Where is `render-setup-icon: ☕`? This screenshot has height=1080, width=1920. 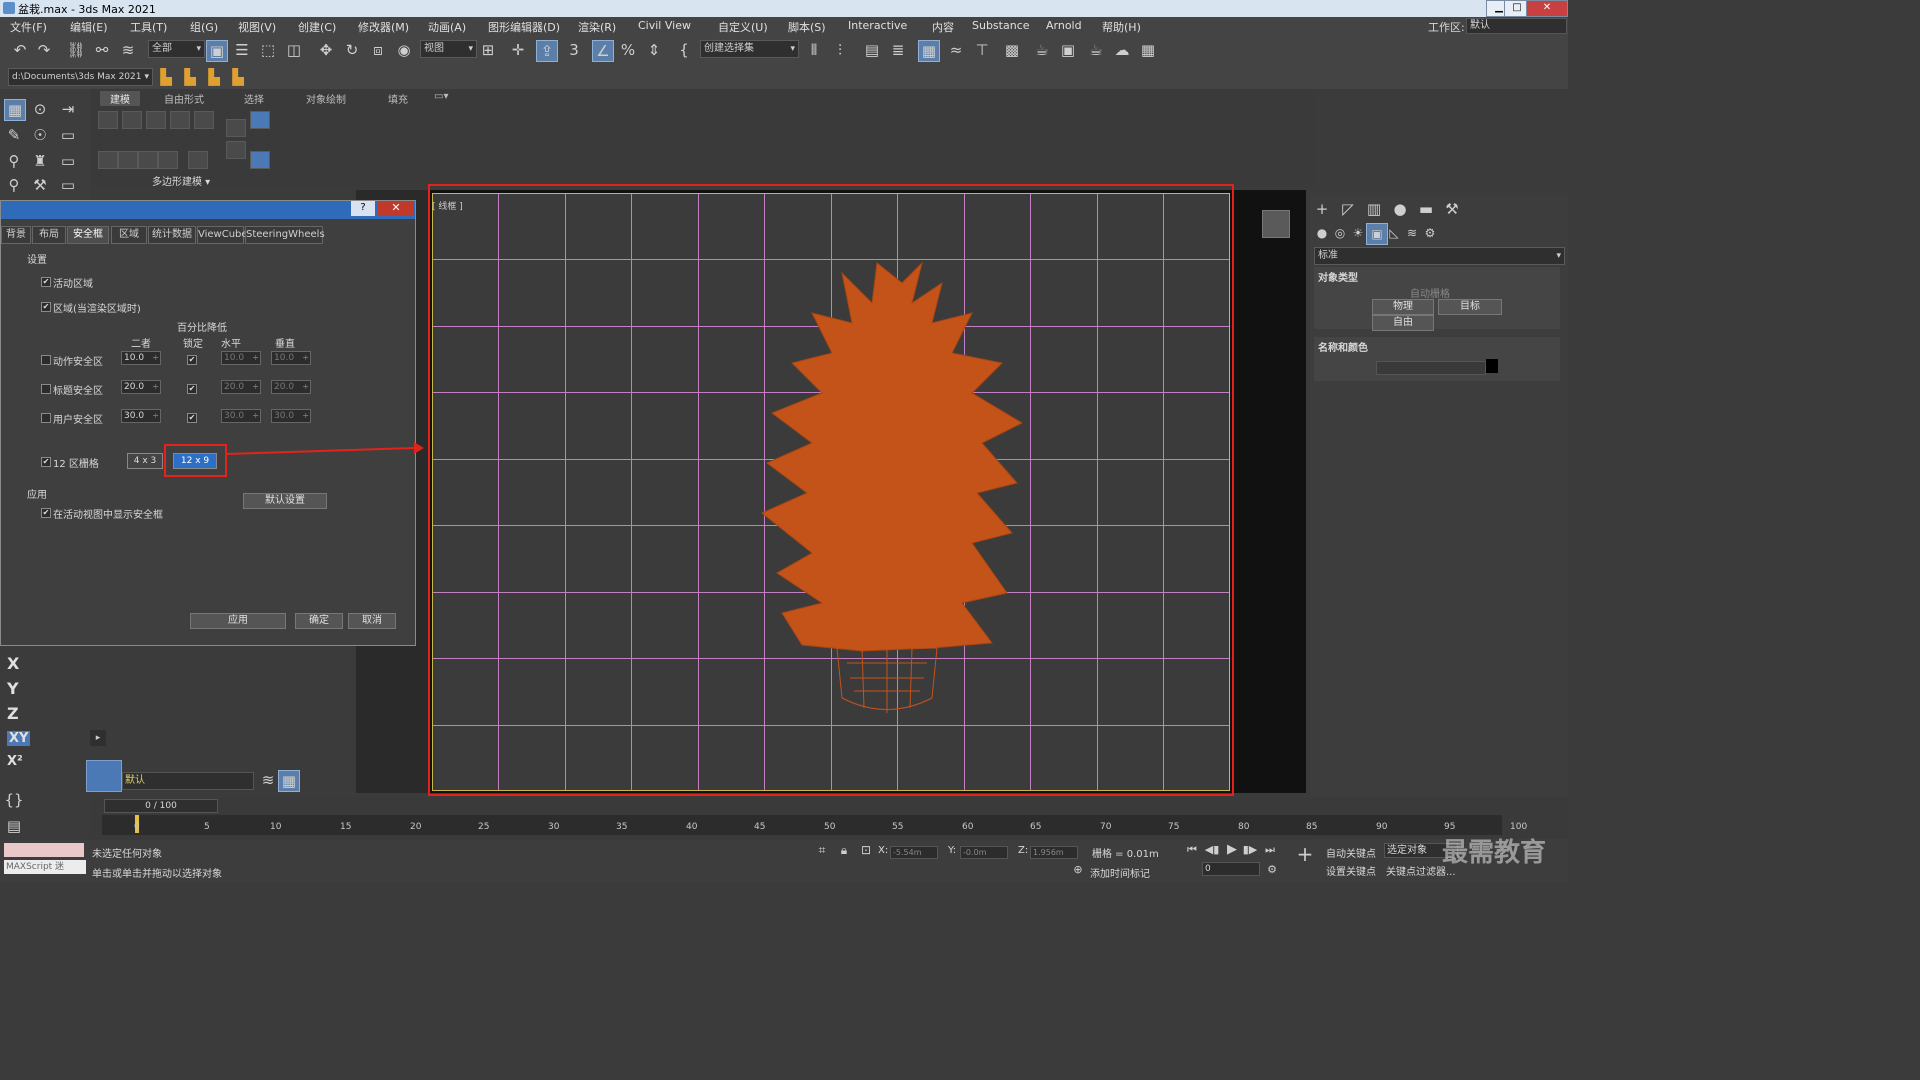
render-setup-icon: ☕ is located at coordinates (1042, 50).